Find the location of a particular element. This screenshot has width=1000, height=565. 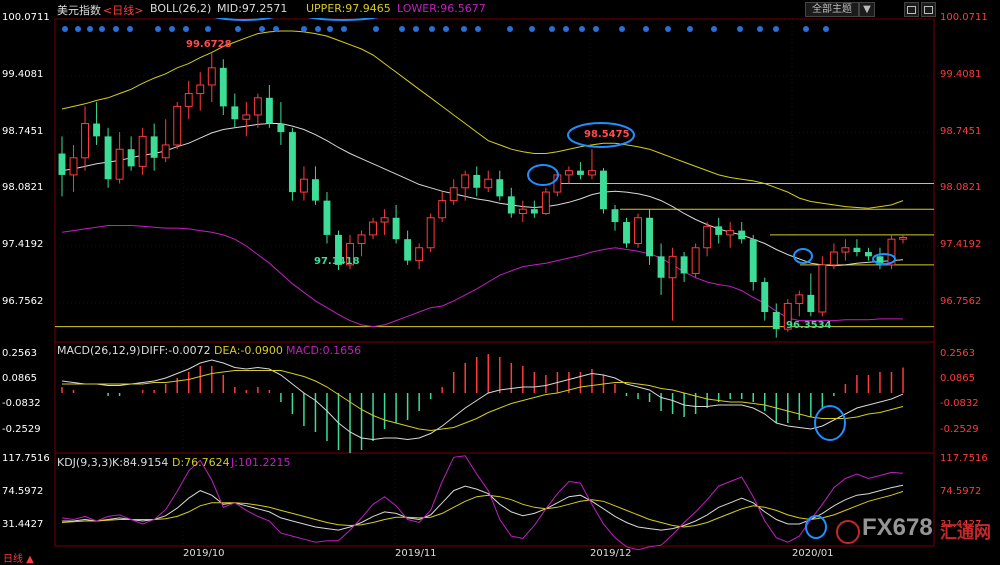

theme-button: 全部主题 is located at coordinates (832, 9).